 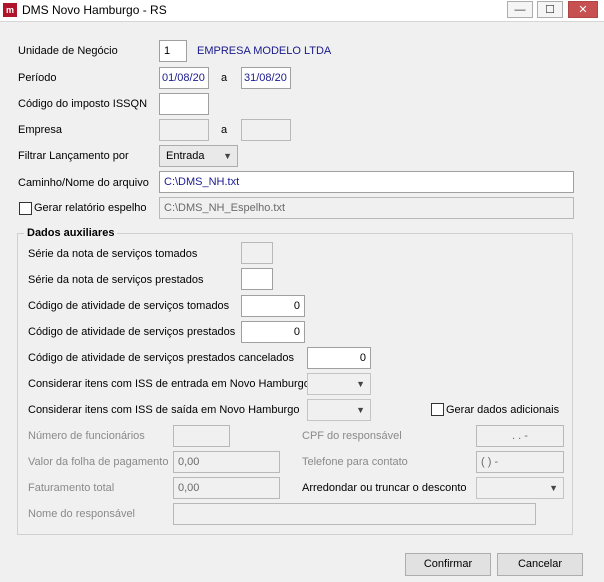 I want to click on periodo-fim-input: 31/08/20, so click(x=266, y=78).